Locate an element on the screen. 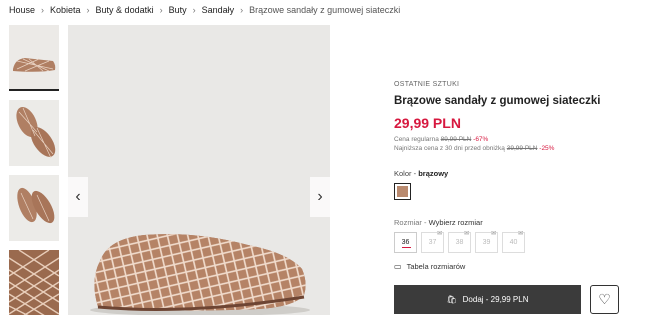 The height and width of the screenshot is (315, 664). size-label: Rozmiar - Wybierz rozmiar is located at coordinates (438, 222).